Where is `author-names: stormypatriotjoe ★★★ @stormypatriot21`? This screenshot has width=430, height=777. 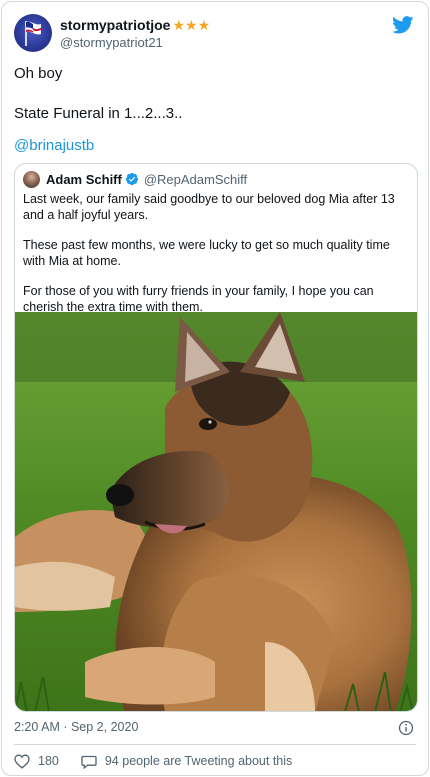 author-names: stormypatriotjoe ★★★ @stormypatriot21 is located at coordinates (135, 33).